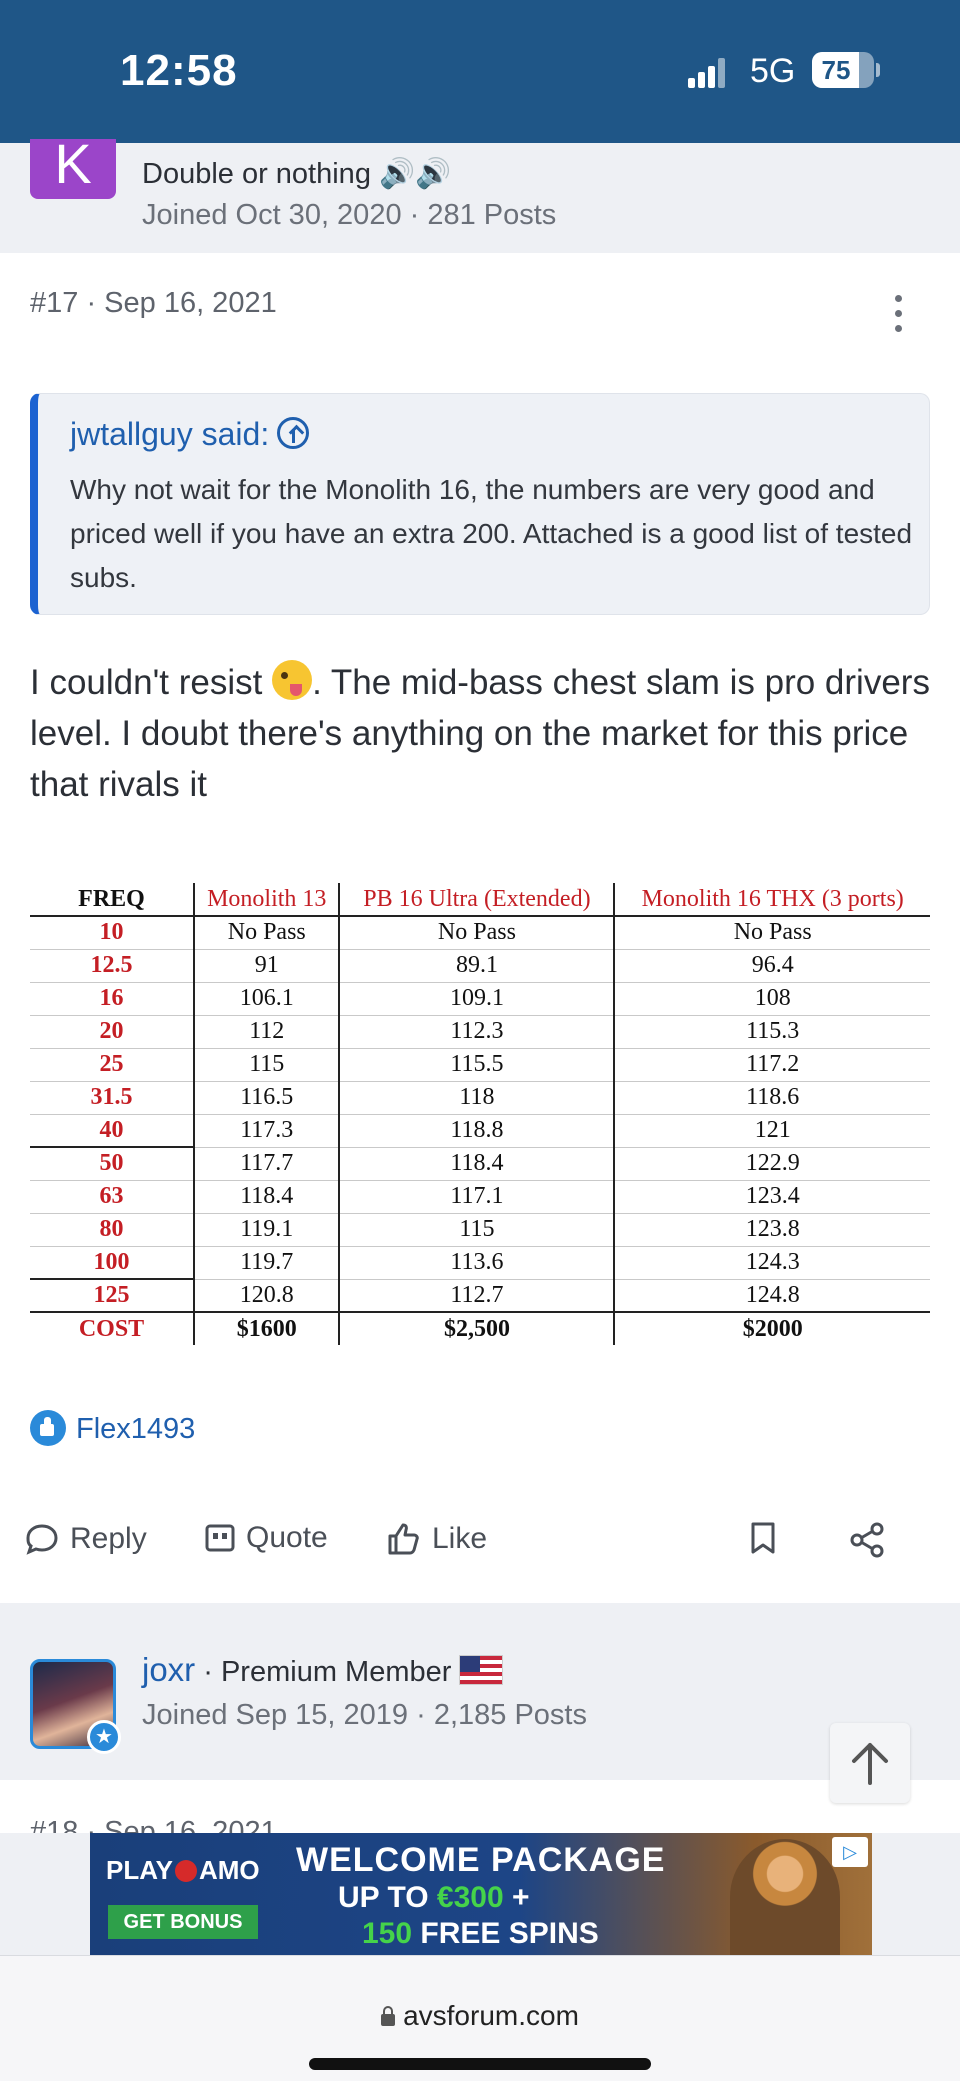  I want to click on post-meta: #17 · Sep 16, 2021, so click(153, 303).